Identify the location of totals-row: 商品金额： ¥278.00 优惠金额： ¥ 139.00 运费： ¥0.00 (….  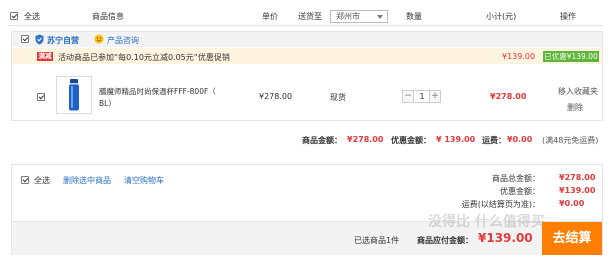
(305, 140).